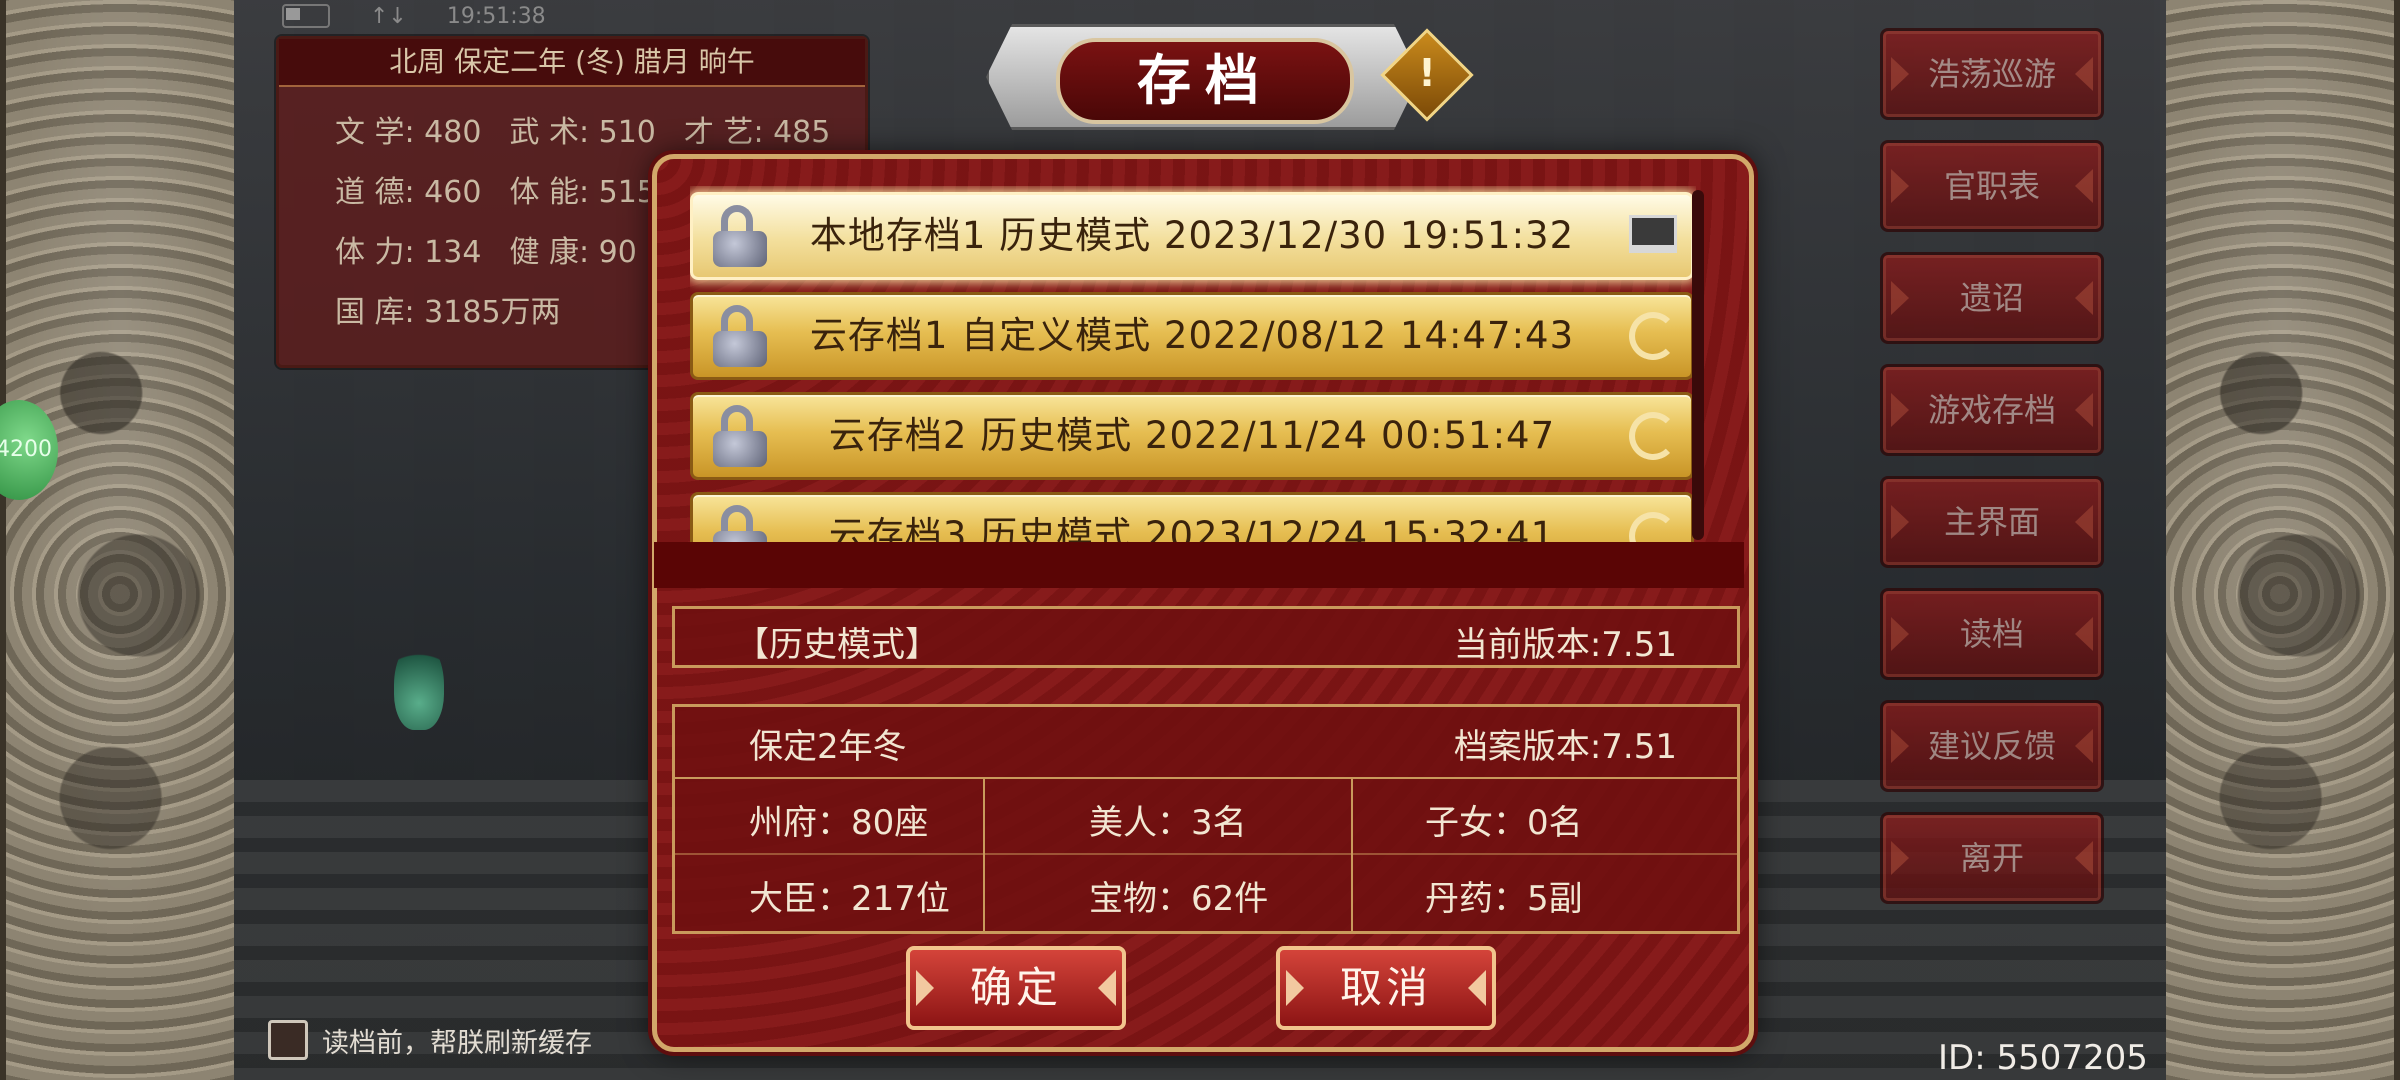  I want to click on save-slot-local-1: 本地存档1 历史模式 2023/12/30 19:51:32, so click(1192, 236).